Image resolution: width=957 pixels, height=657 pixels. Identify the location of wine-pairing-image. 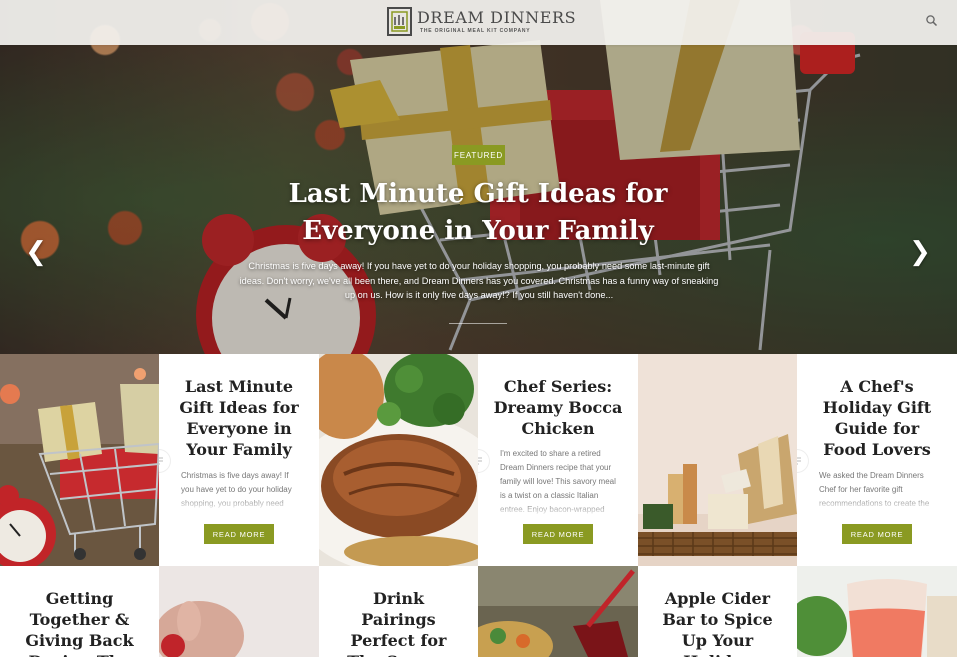
(558, 611).